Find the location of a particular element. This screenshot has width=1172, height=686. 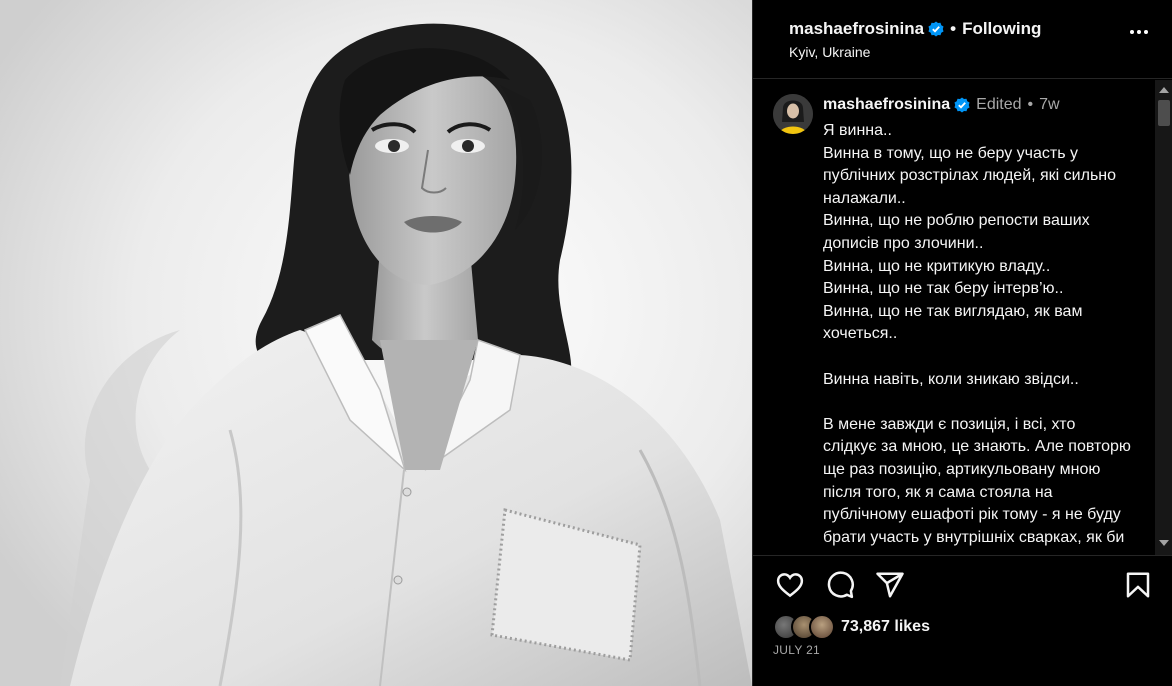

liker-avatar is located at coordinates (822, 627).